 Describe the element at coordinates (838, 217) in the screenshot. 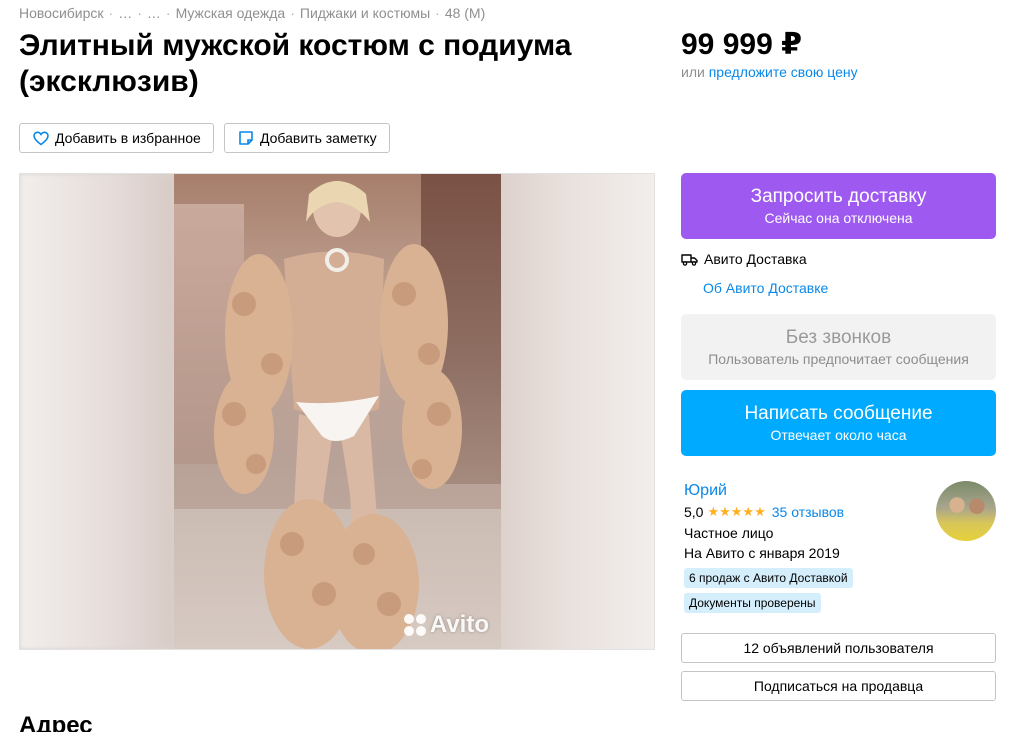

I see `request-delivery-sub: Сейчас она отключена` at that location.